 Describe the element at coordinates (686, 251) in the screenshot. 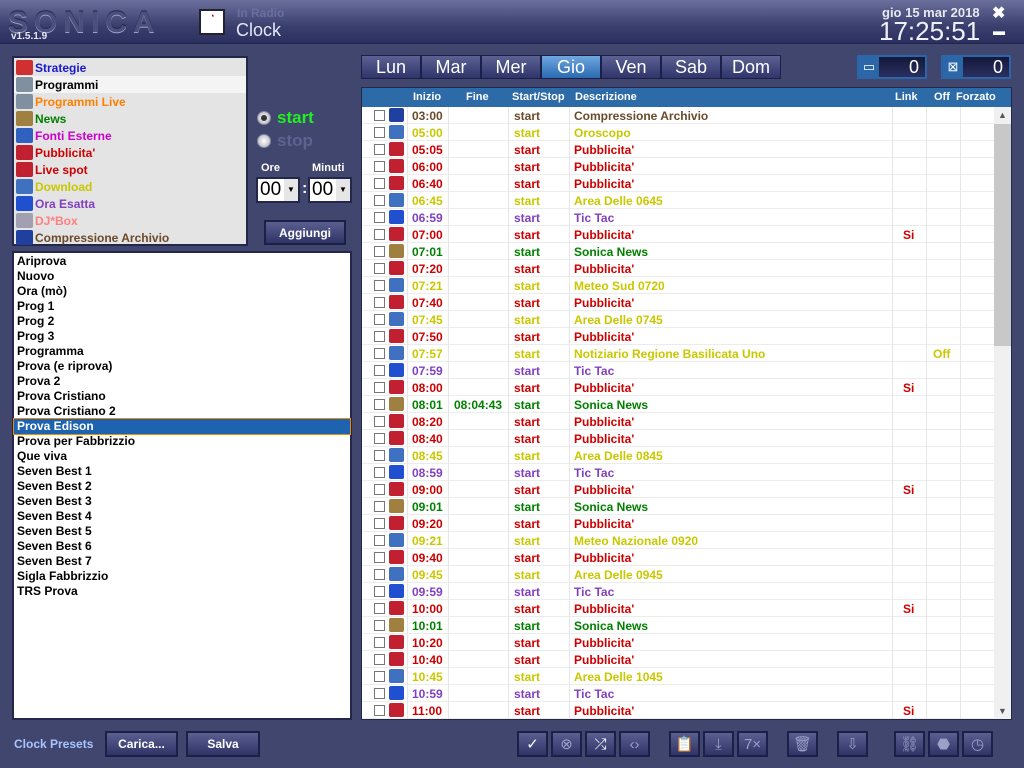

I see `table-row: 07:01 start Sonica News` at that location.